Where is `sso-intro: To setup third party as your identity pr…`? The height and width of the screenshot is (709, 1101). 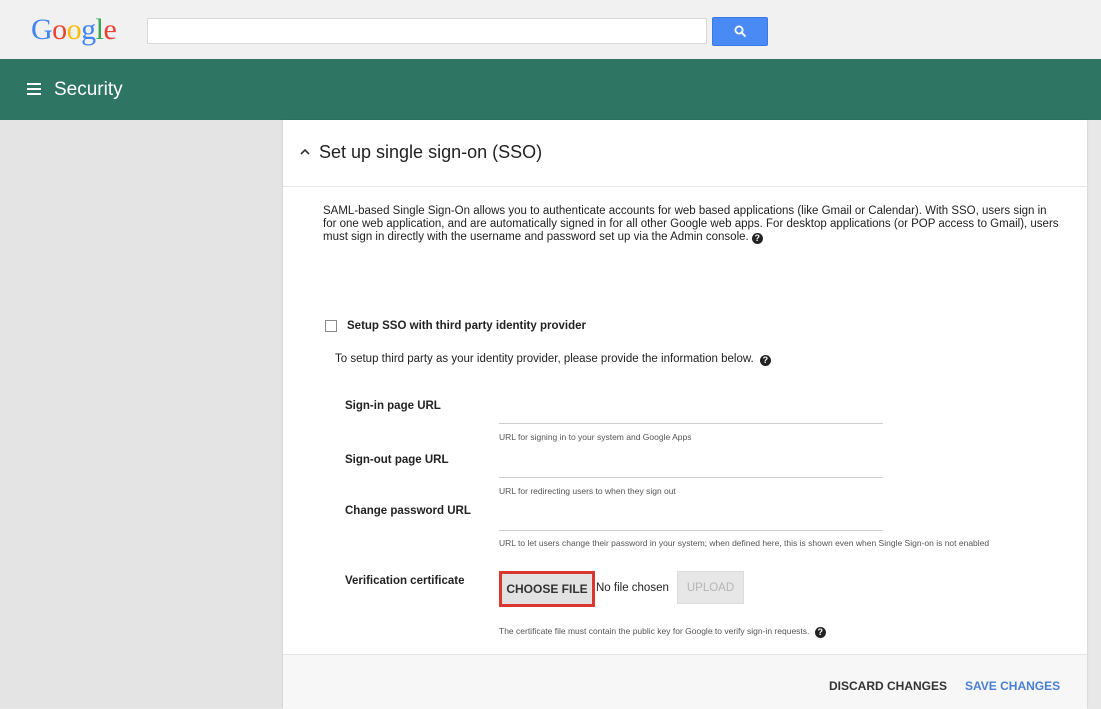 sso-intro: To setup third party as your identity pr… is located at coordinates (553, 359).